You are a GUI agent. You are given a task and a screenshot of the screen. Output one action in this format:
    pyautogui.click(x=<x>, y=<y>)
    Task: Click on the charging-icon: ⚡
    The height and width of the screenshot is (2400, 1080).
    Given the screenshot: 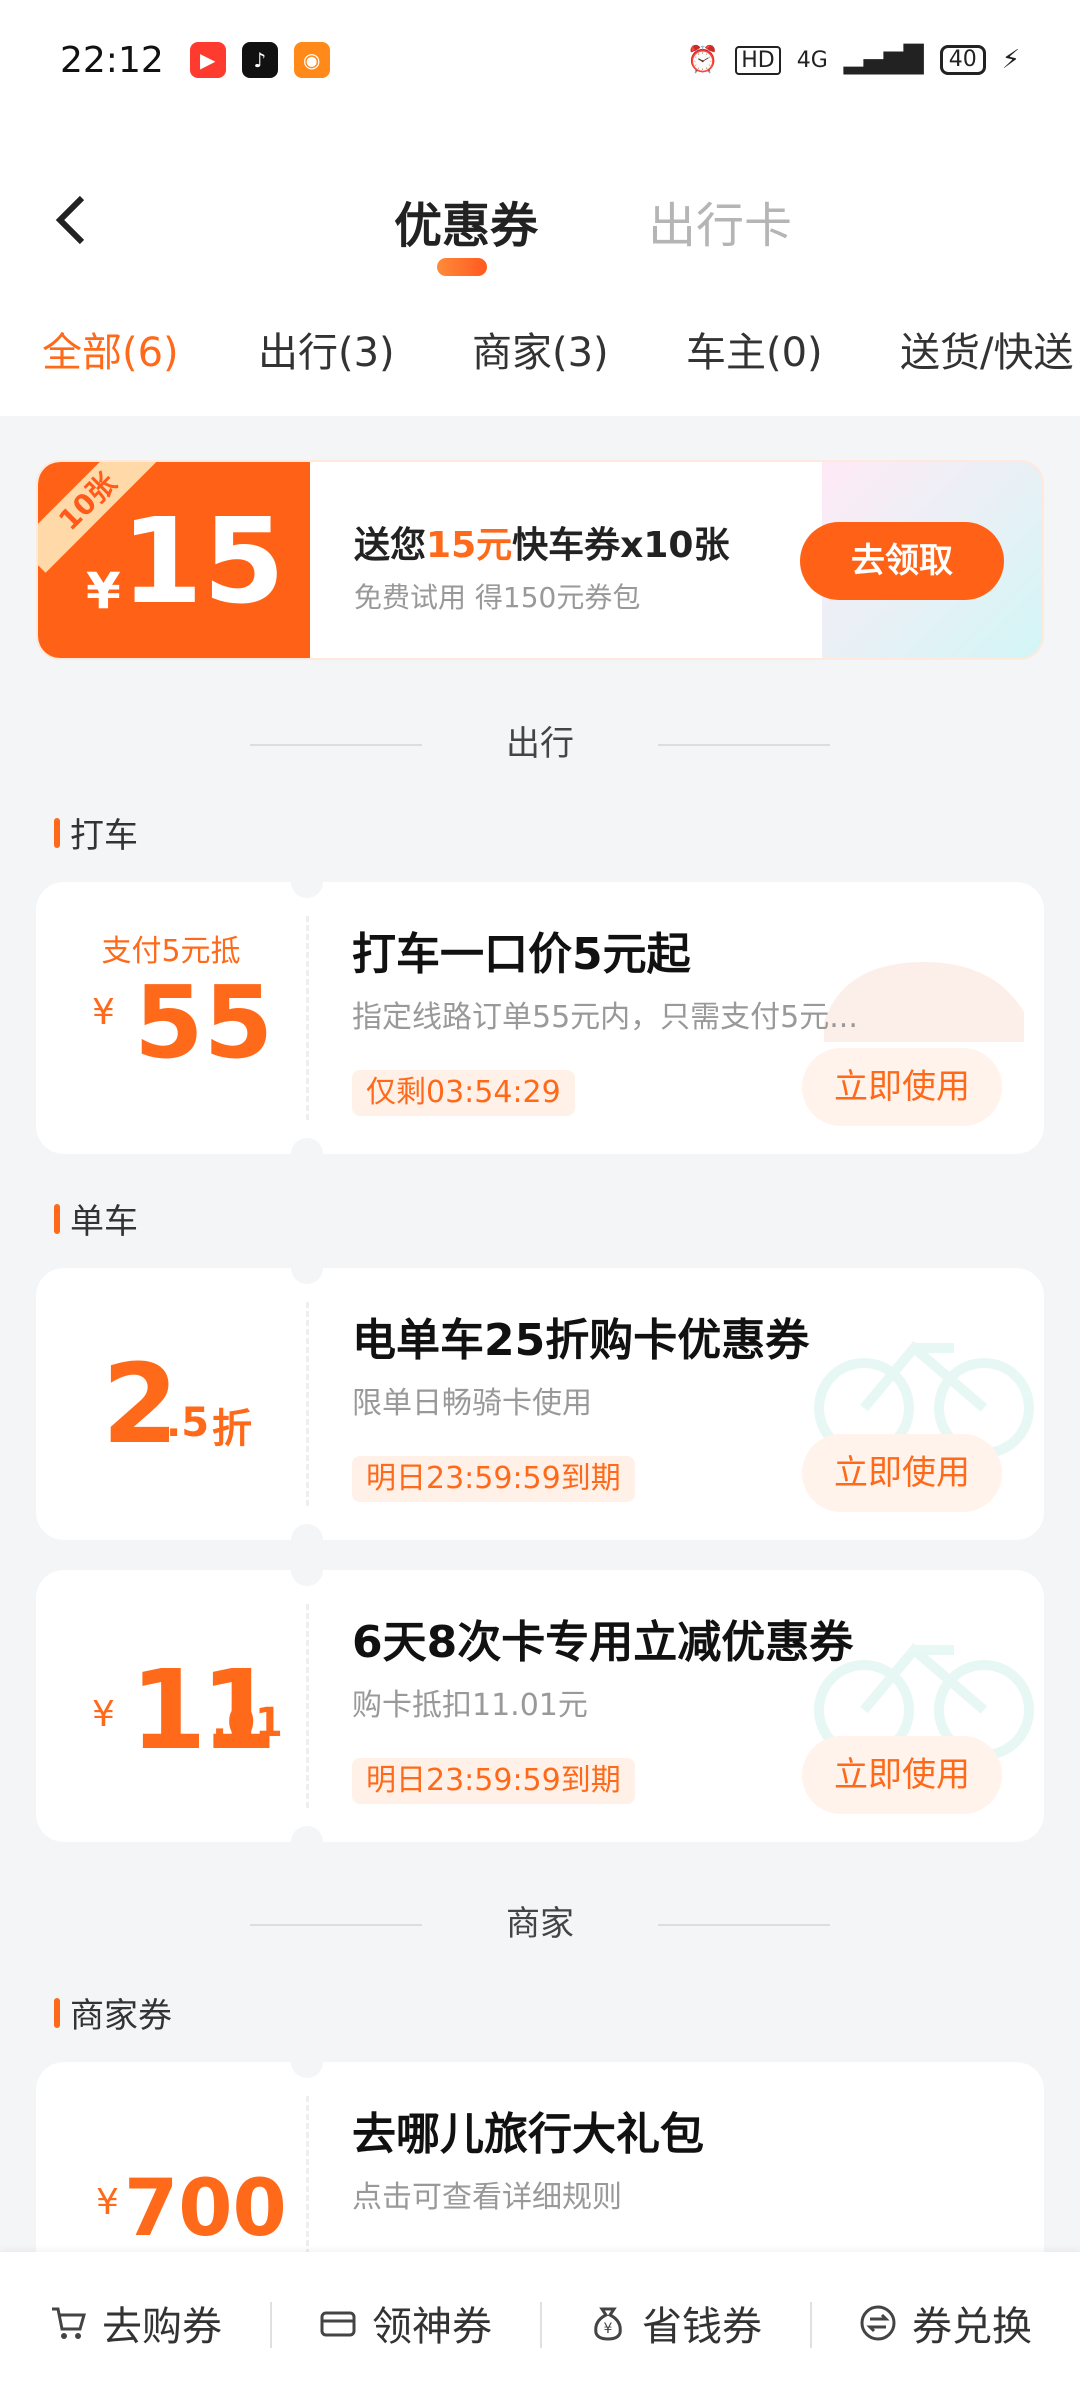 What is the action you would take?
    pyautogui.click(x=1010, y=60)
    